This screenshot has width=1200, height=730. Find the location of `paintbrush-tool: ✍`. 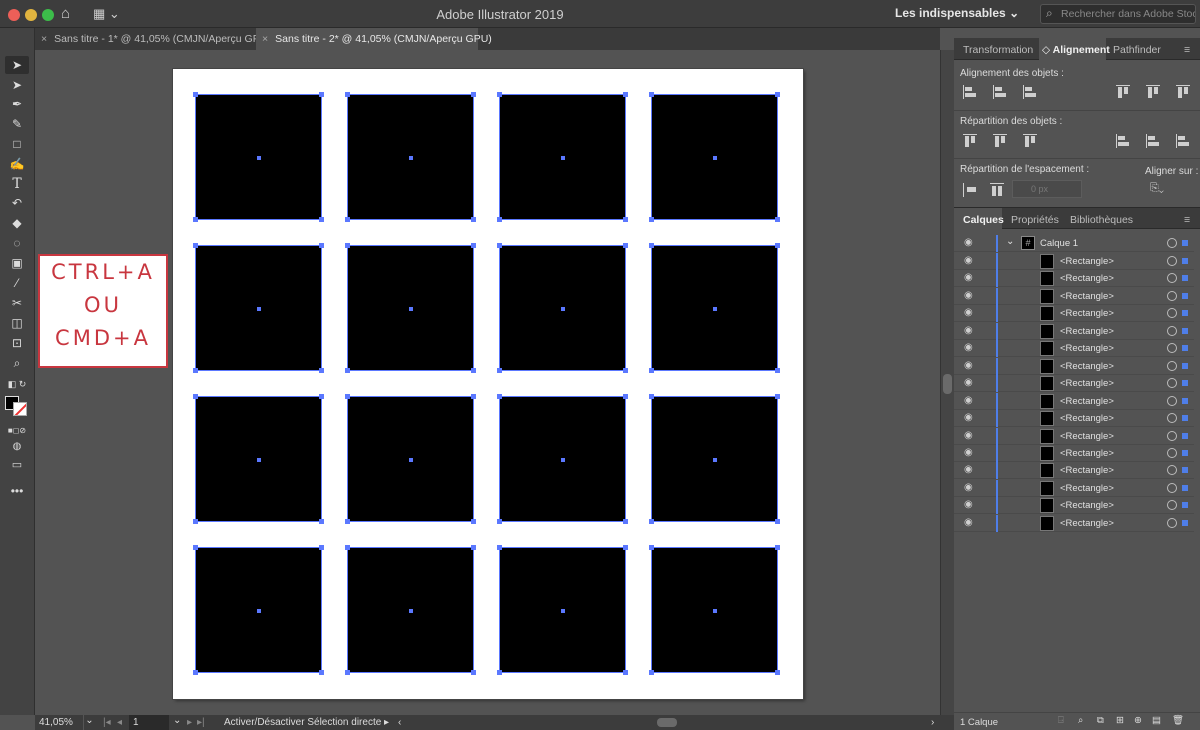

paintbrush-tool: ✍ is located at coordinates (17, 164).